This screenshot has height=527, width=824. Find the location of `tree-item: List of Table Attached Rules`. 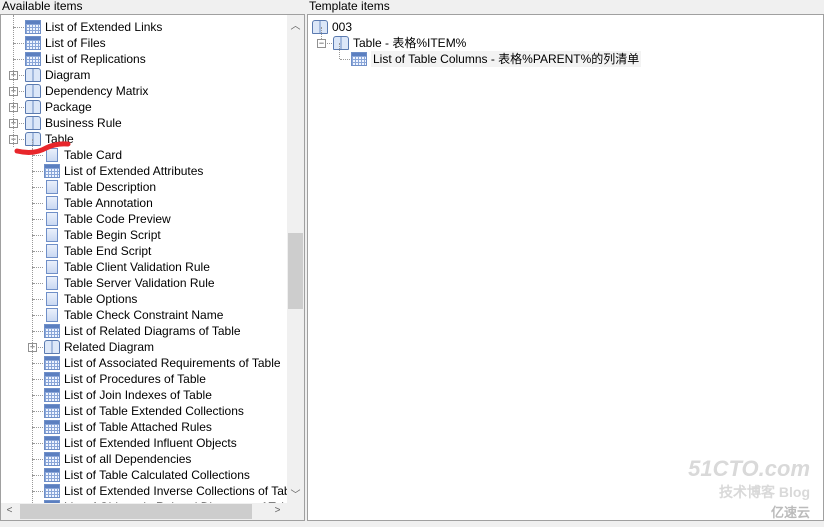

tree-item: List of Table Attached Rules is located at coordinates (128, 427).